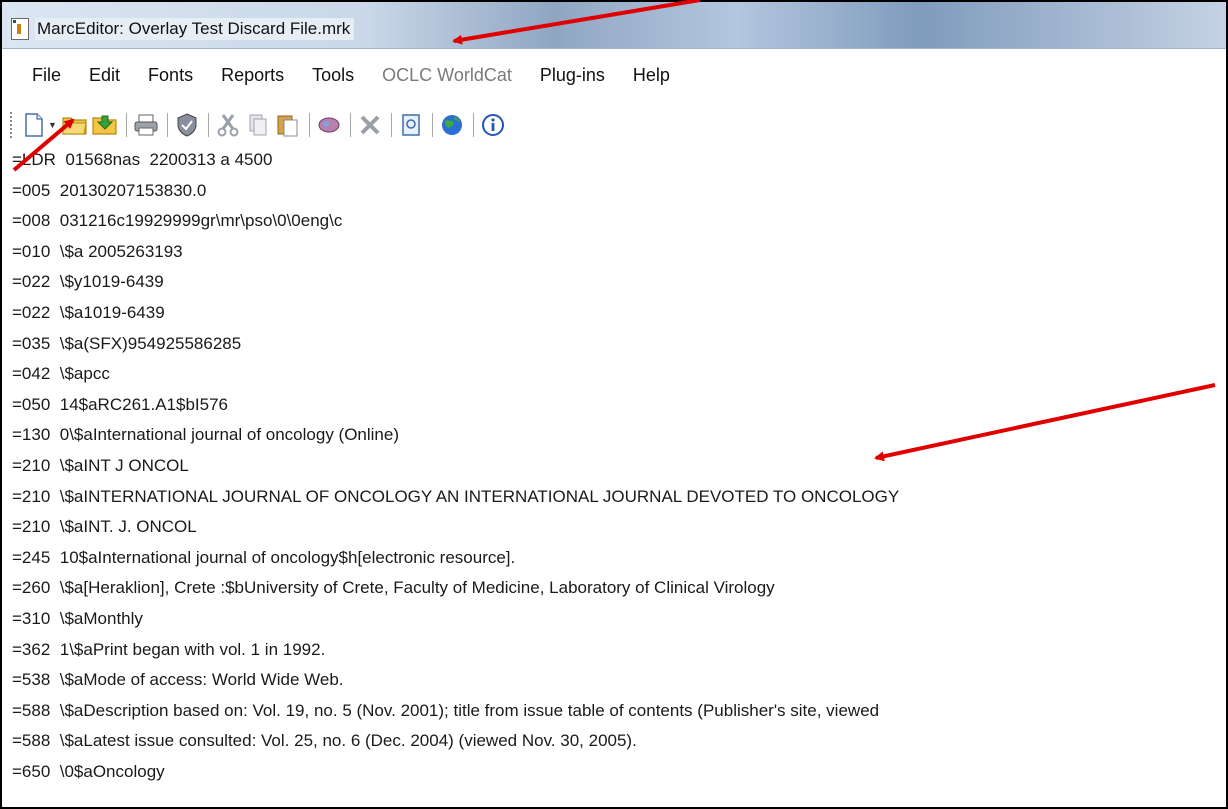 Image resolution: width=1228 pixels, height=809 pixels. I want to click on marc-field-line: =022 \$a1019-6439, so click(88, 313).